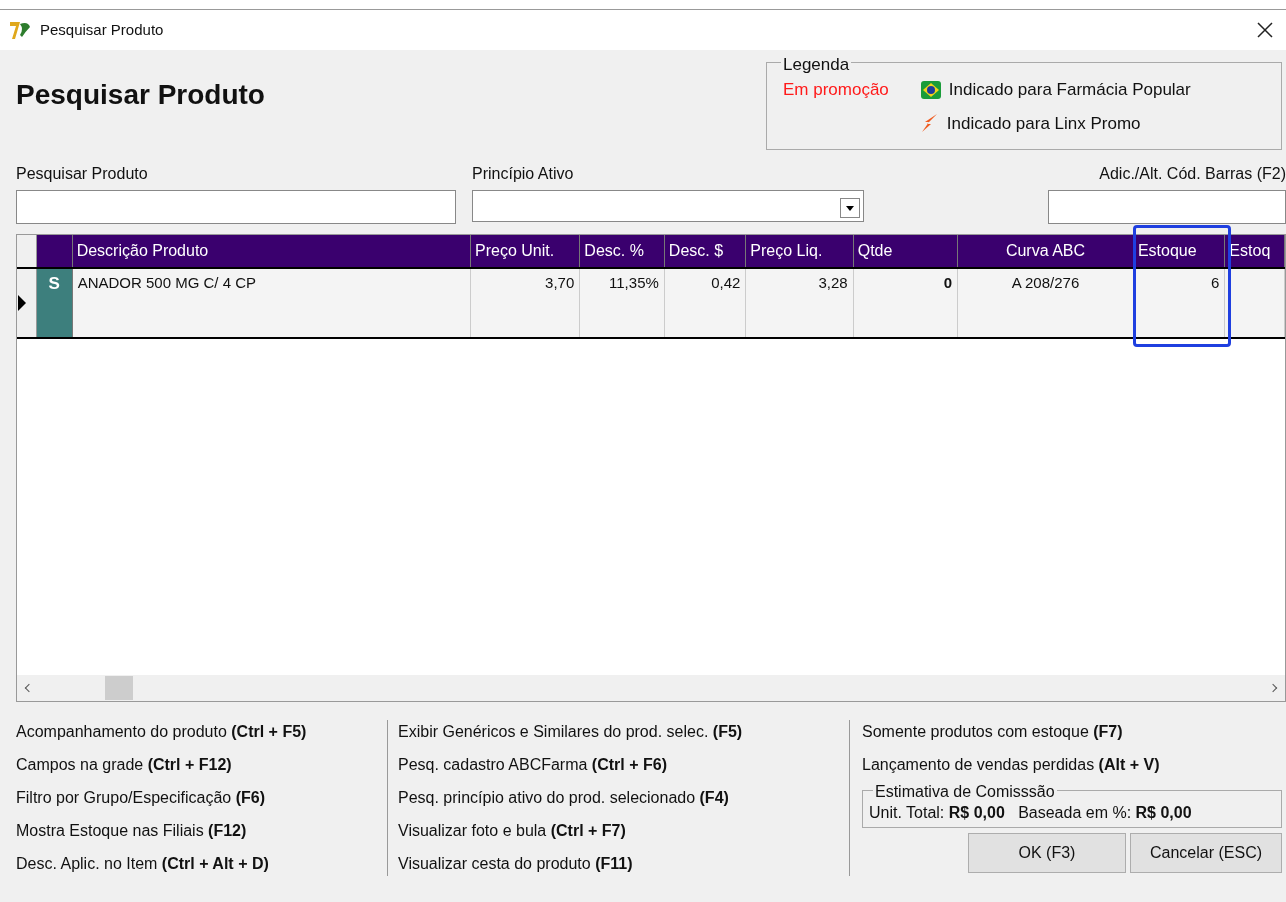 Image resolution: width=1286 pixels, height=902 pixels. Describe the element at coordinates (1047, 853) in the screenshot. I see `ok-button: OK (F3)` at that location.